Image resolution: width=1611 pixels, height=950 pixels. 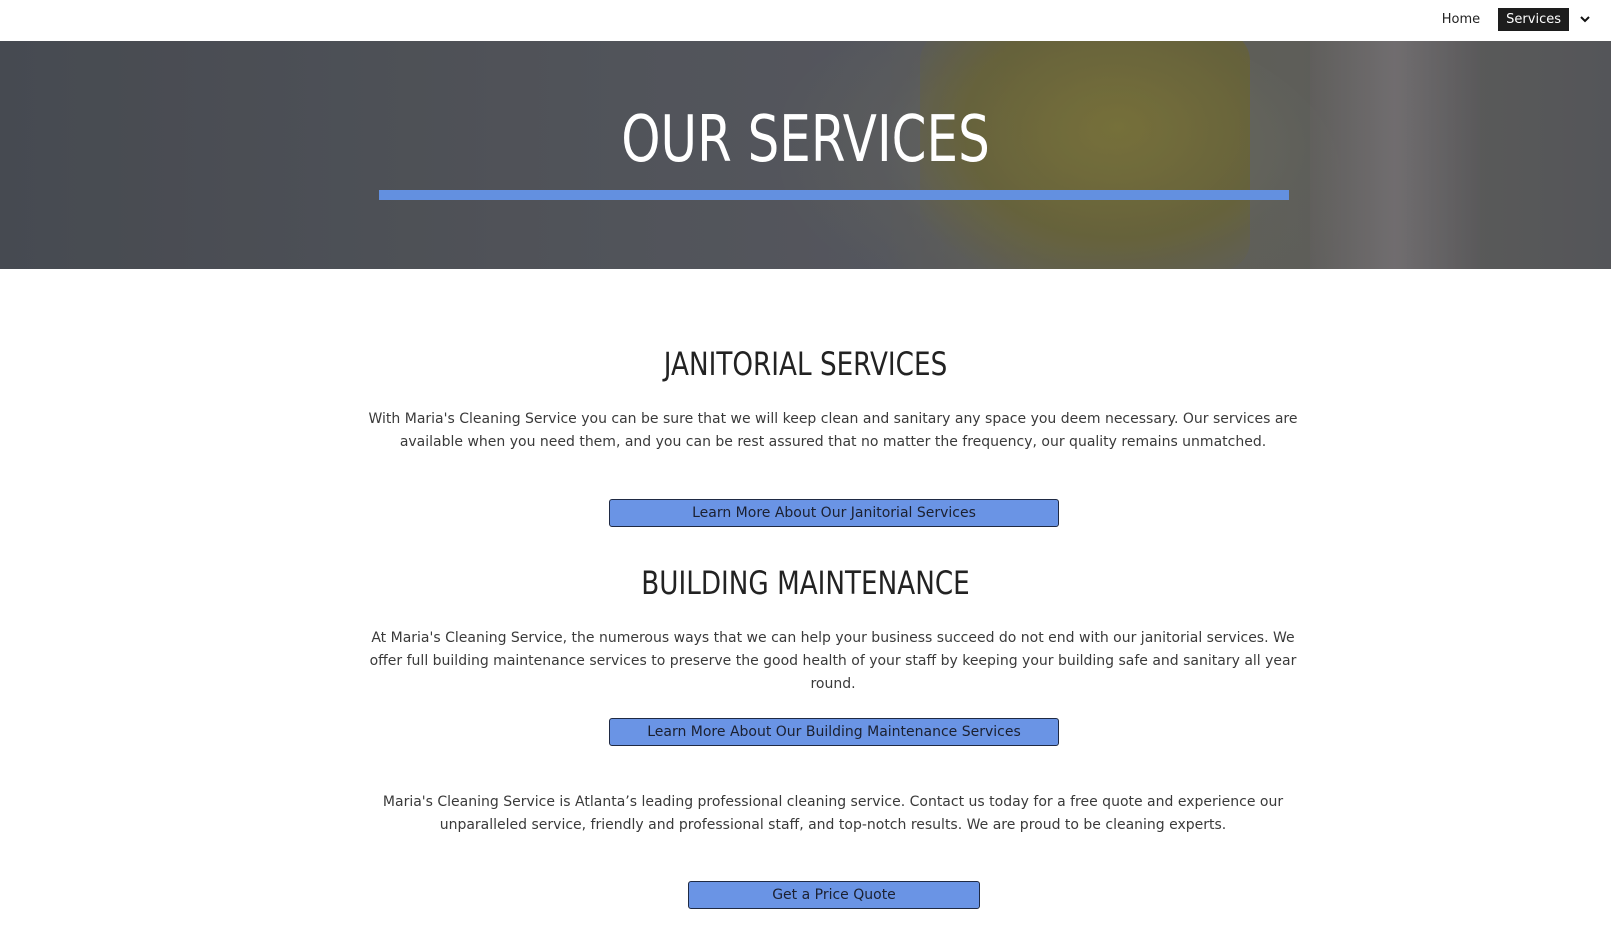 I want to click on main-nav: Home Services, so click(x=1511, y=19).